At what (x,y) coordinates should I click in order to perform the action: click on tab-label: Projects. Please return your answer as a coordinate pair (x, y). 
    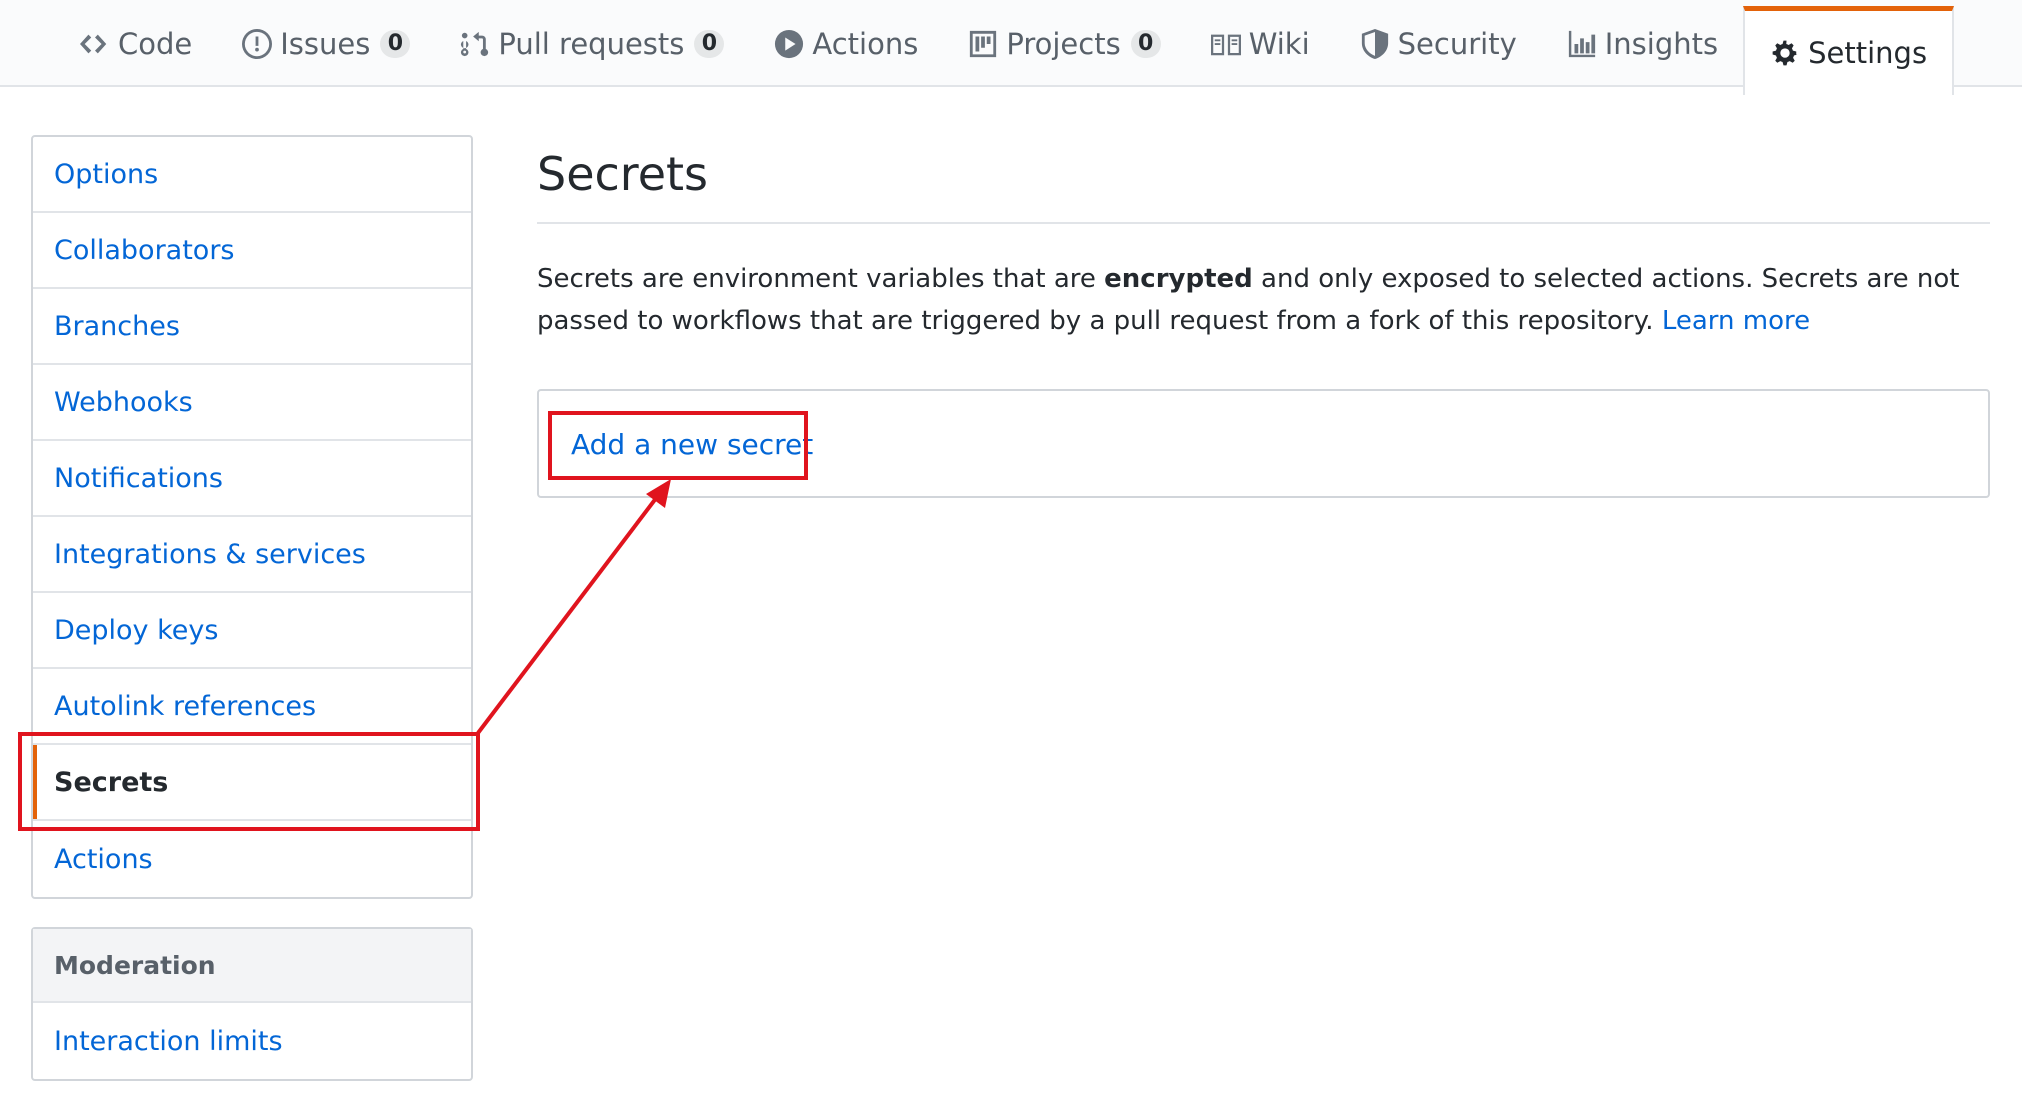
    Looking at the image, I should click on (1063, 43).